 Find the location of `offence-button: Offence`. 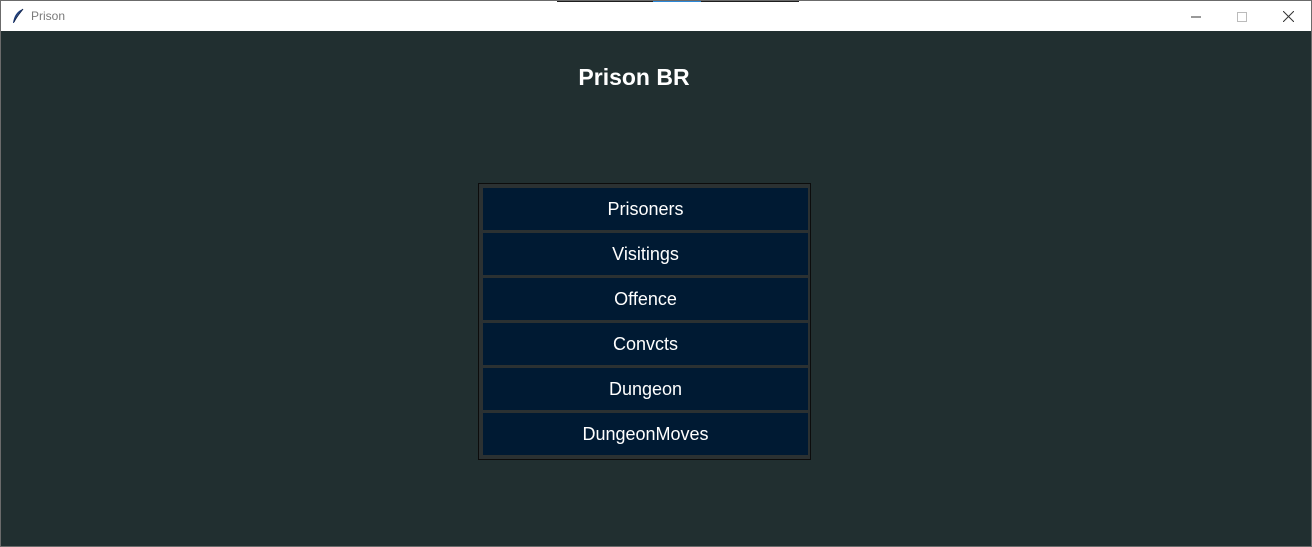

offence-button: Offence is located at coordinates (645, 299).